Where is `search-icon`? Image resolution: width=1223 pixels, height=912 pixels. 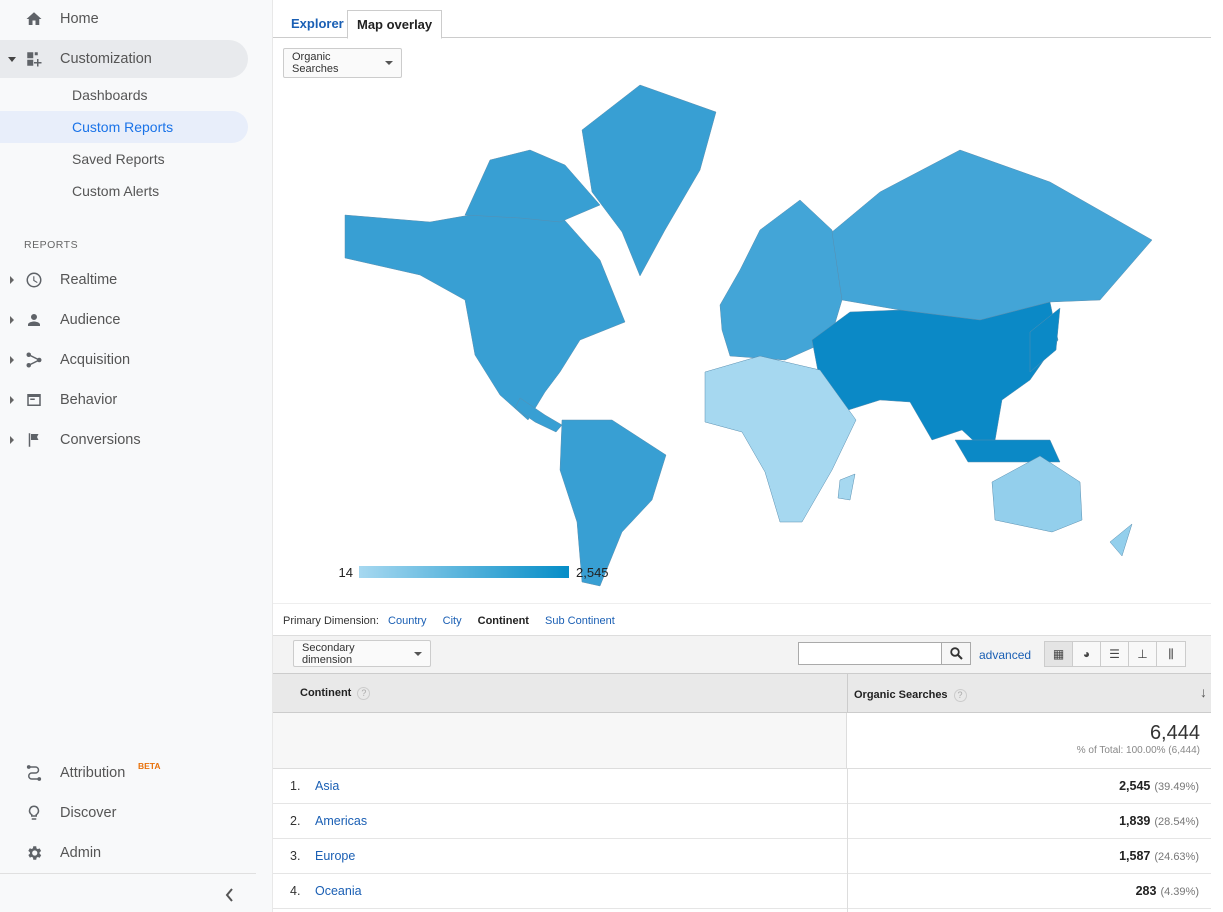 search-icon is located at coordinates (956, 653).